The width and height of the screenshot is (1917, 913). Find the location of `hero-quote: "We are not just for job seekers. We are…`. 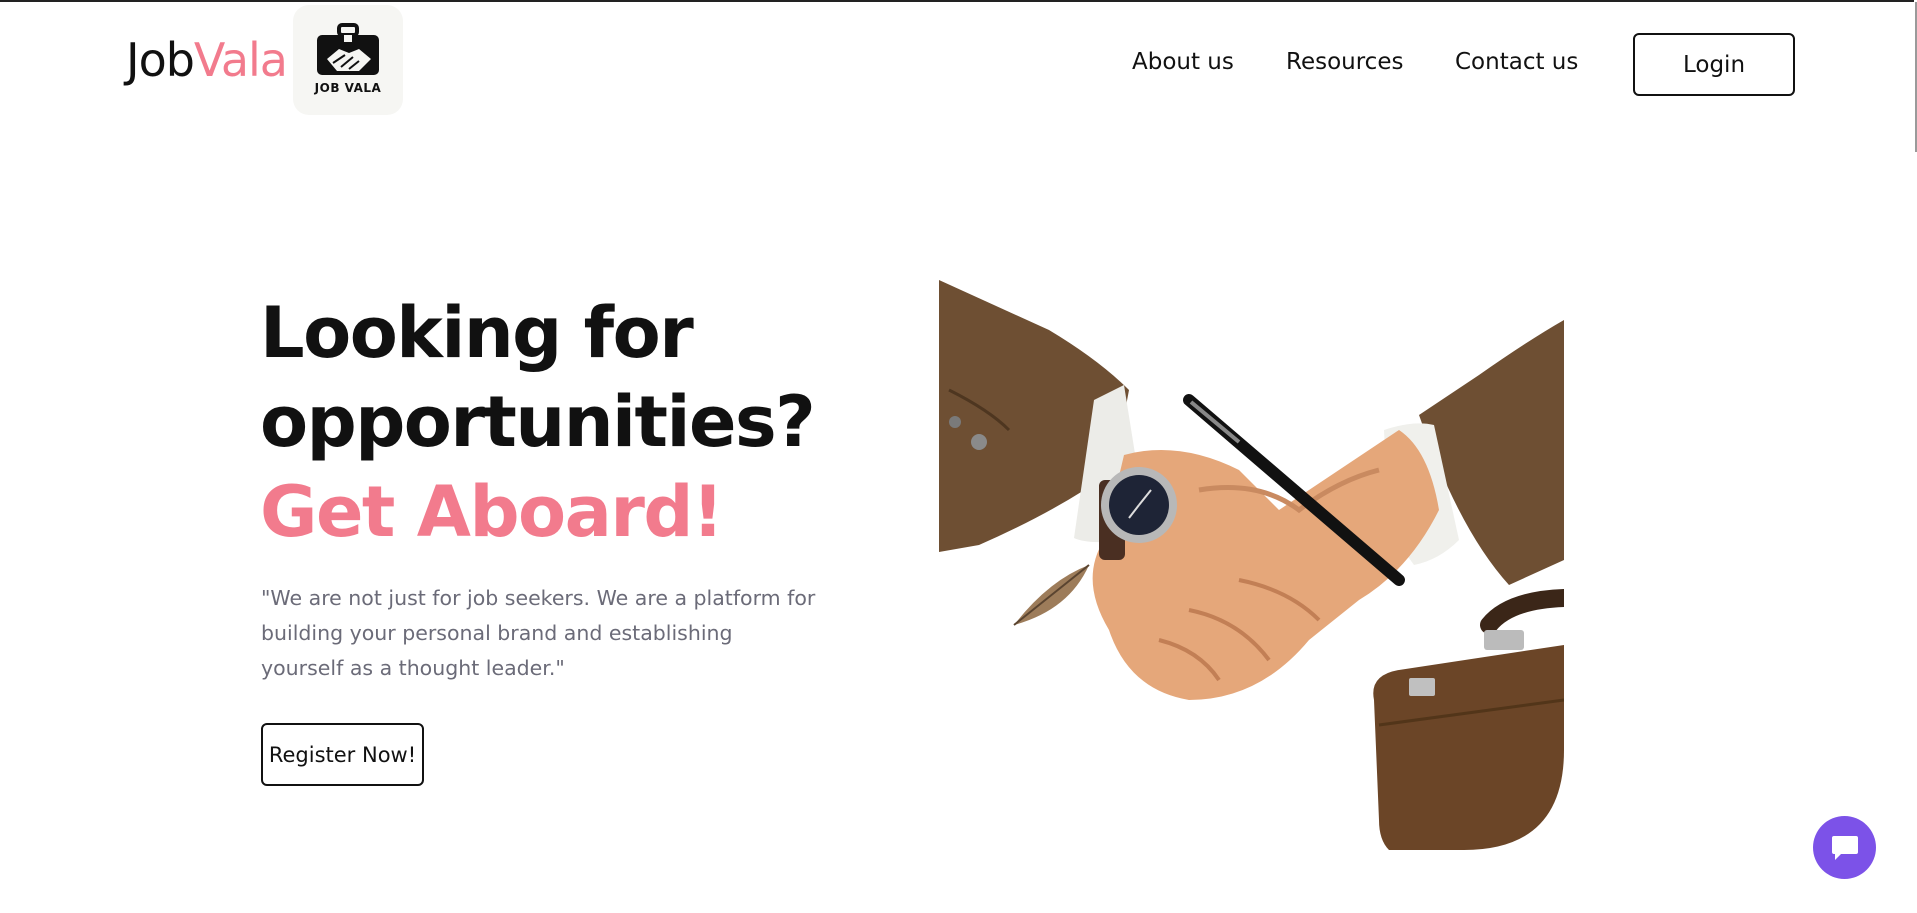

hero-quote: "We are not just for job seekers. We are… is located at coordinates (538, 633).